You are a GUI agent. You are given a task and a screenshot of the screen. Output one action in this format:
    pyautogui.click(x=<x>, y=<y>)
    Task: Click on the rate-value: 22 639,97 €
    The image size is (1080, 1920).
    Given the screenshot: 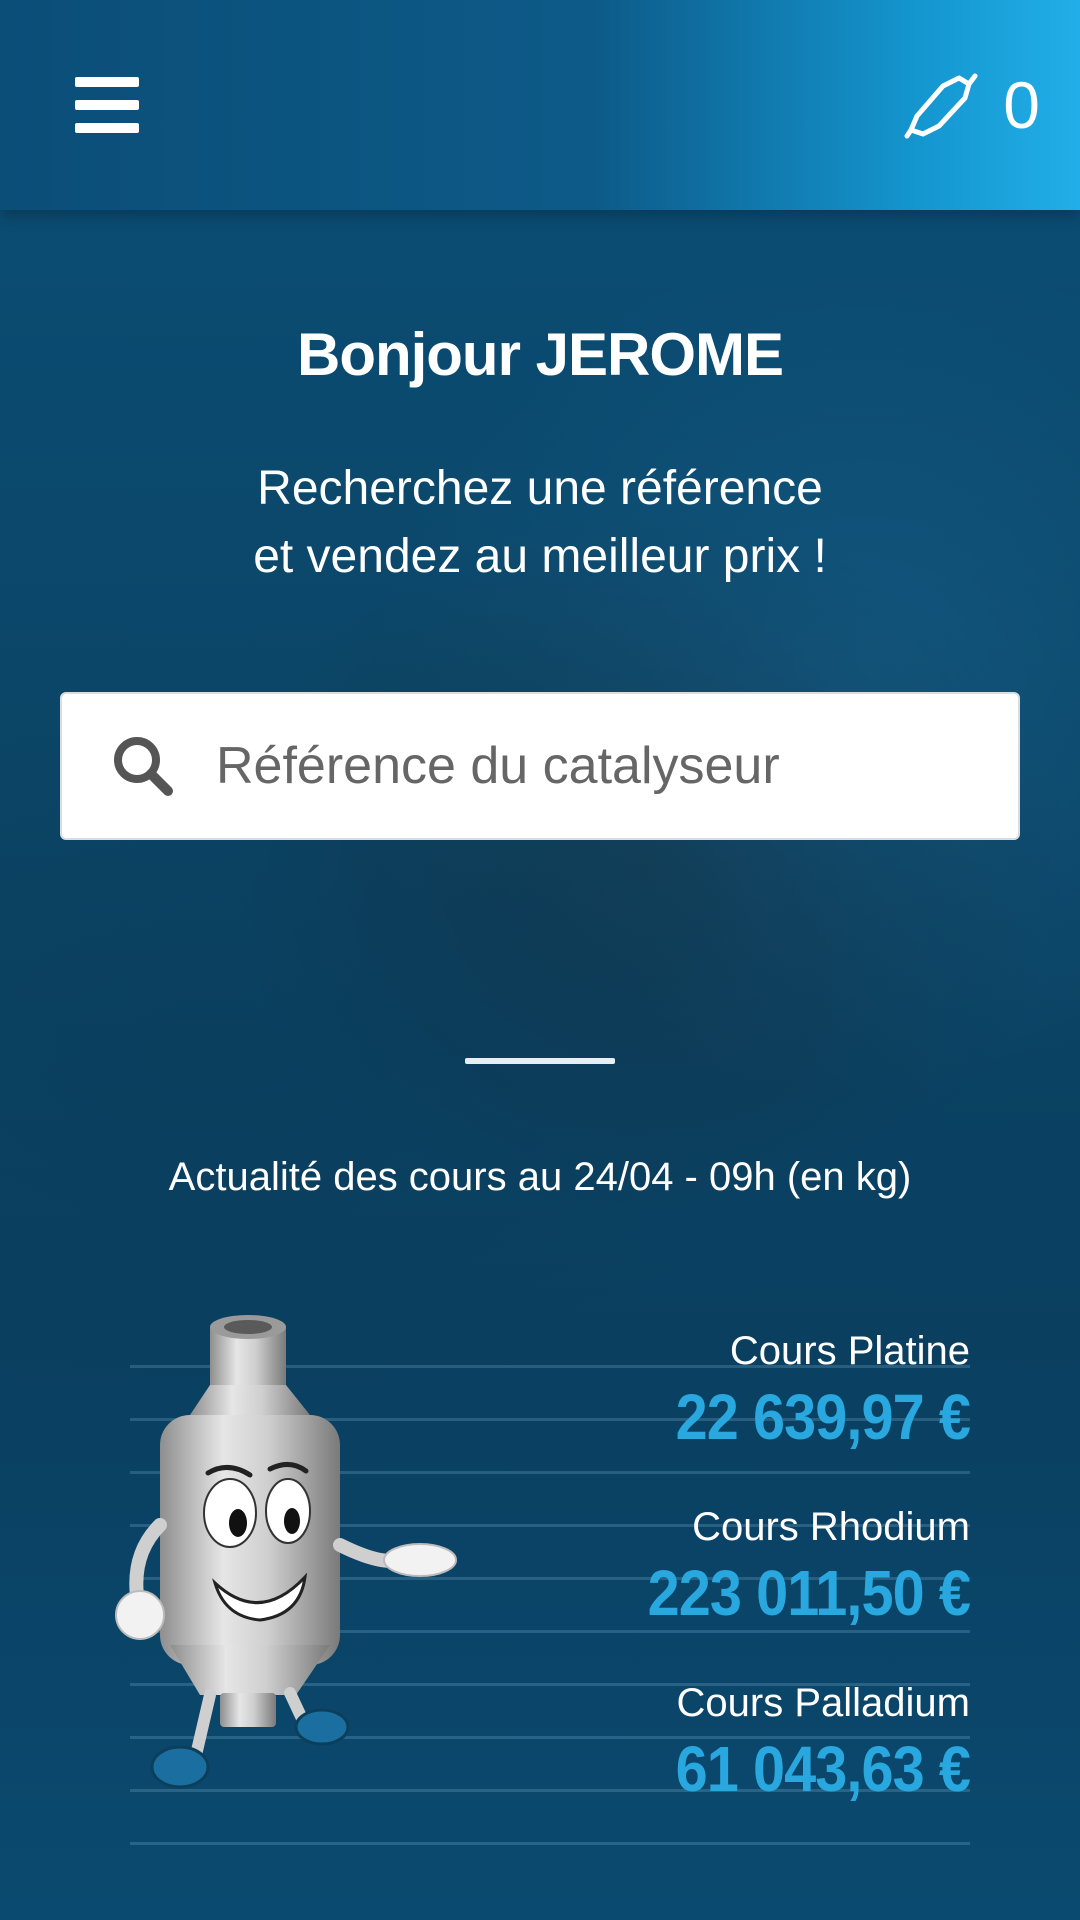 What is the action you would take?
    pyautogui.click(x=823, y=1417)
    